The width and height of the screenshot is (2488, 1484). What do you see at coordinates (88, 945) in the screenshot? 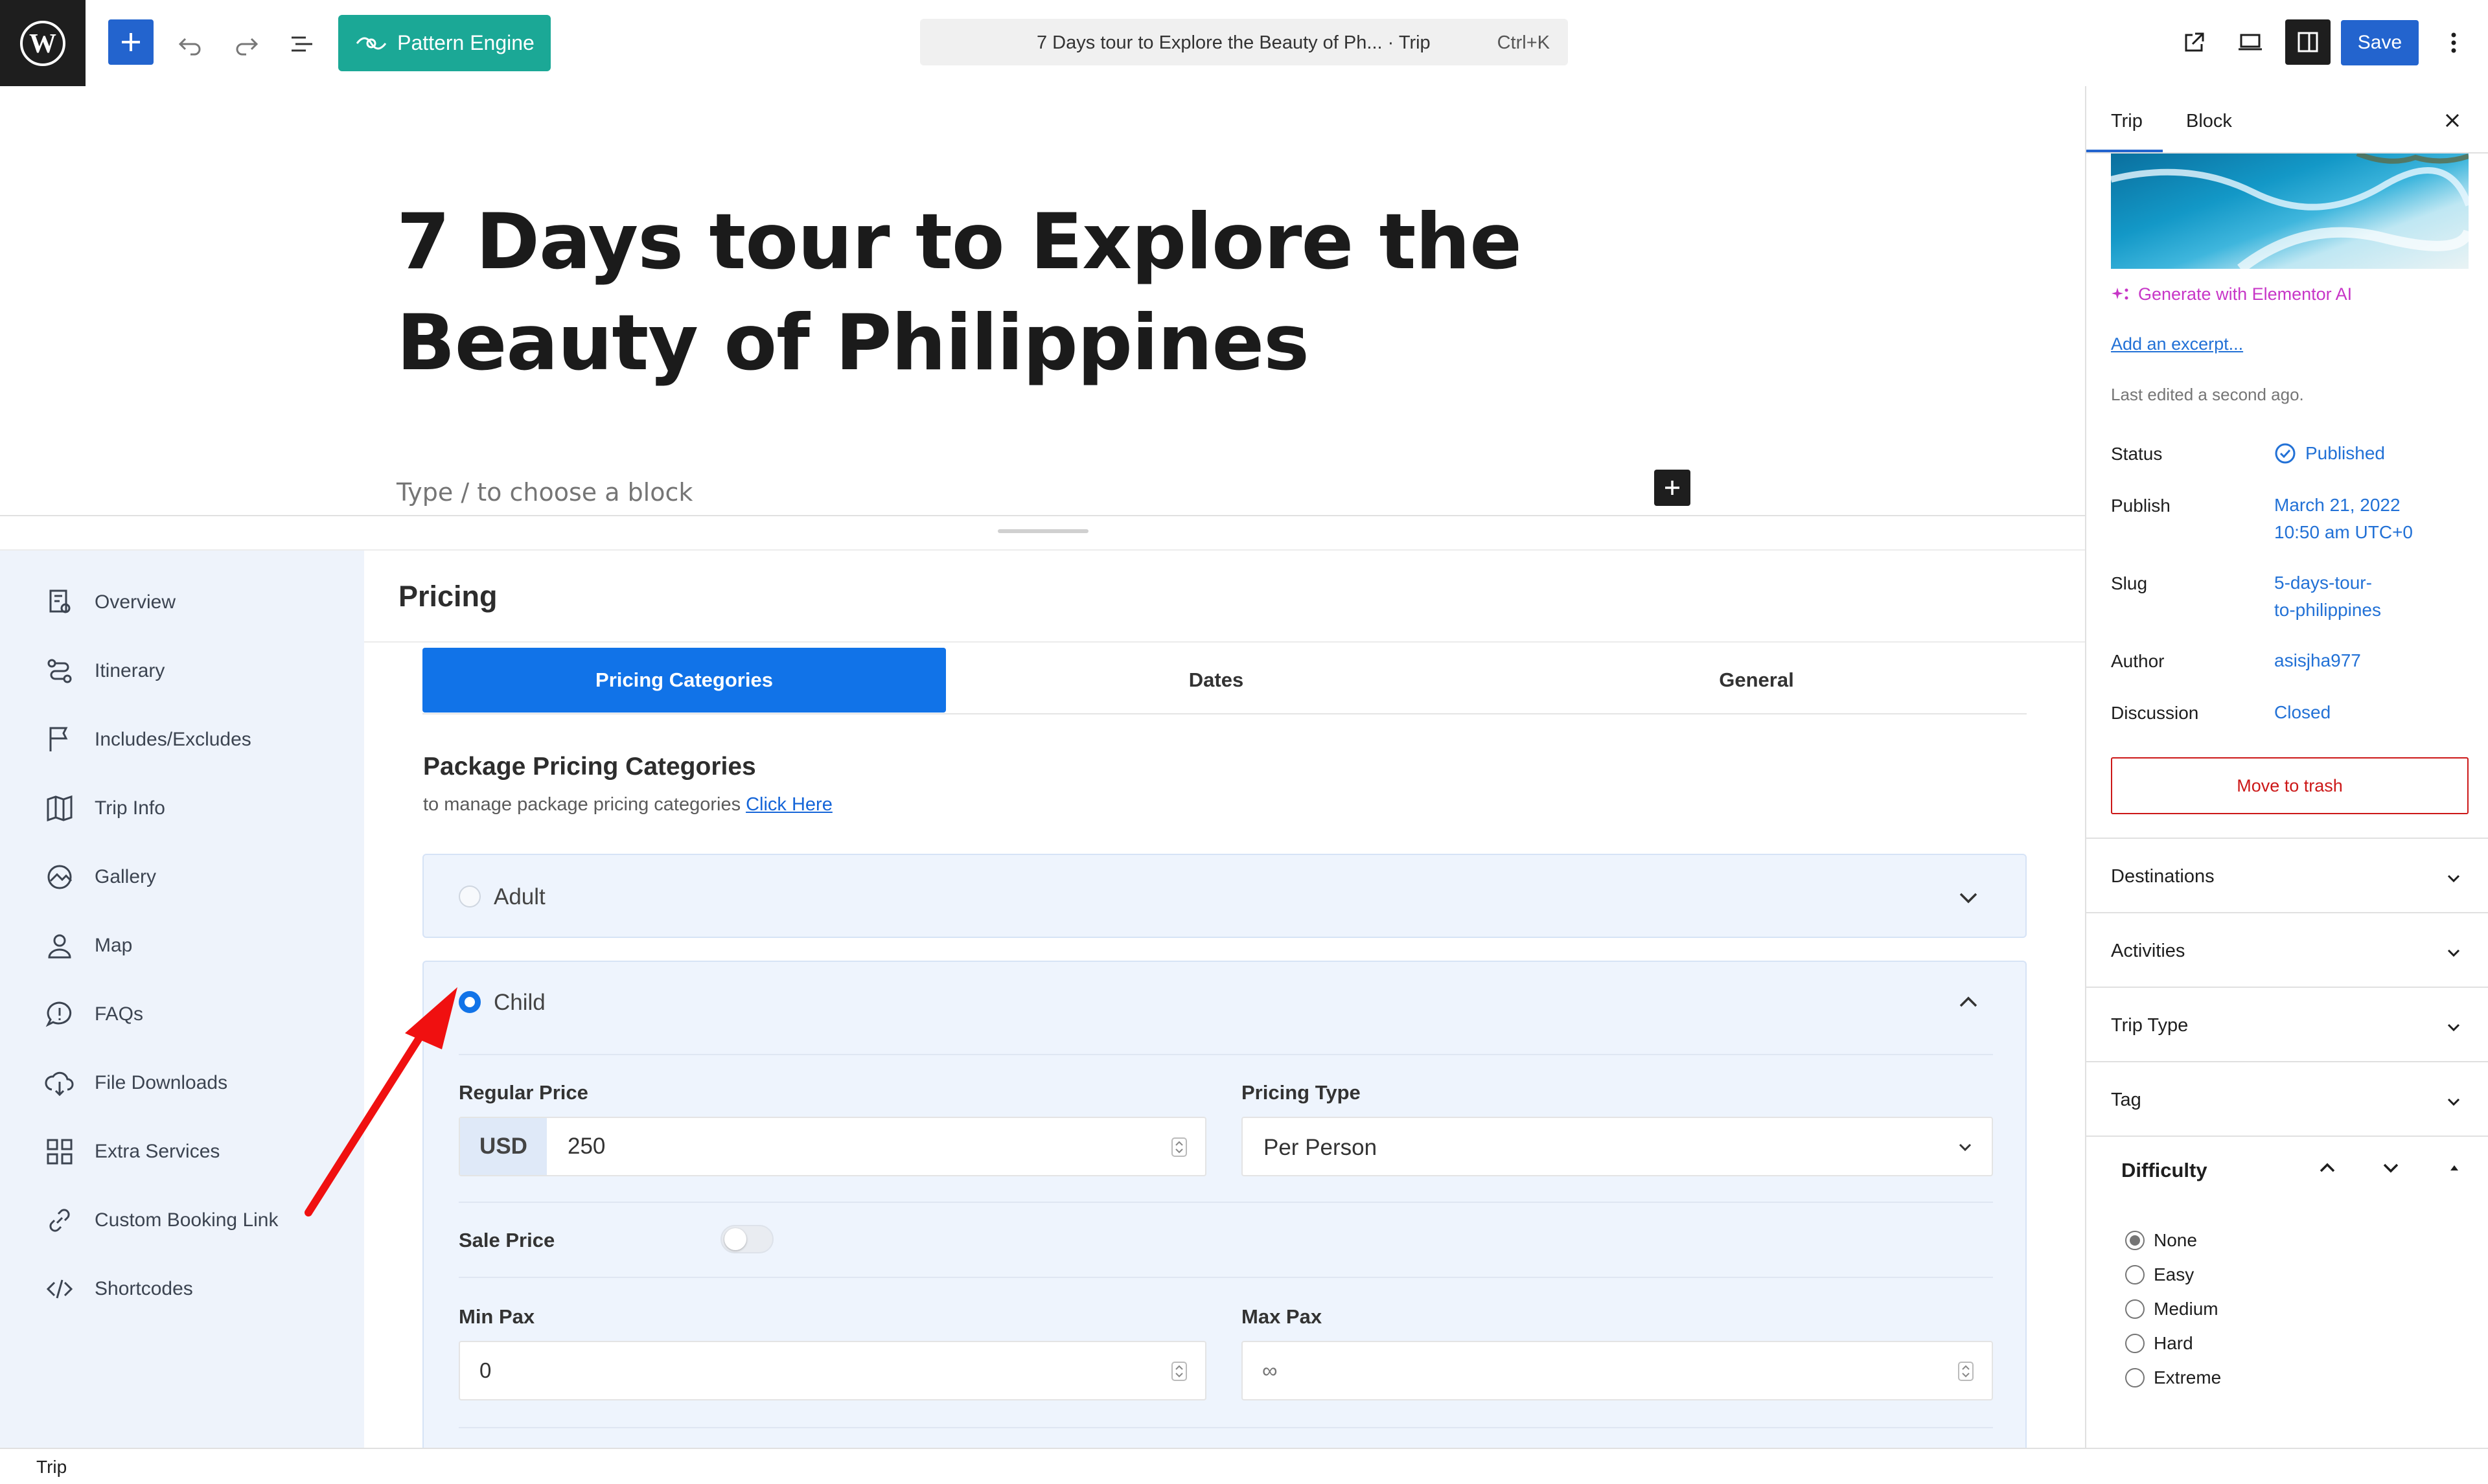
I see `nav-item-map: Map` at bounding box center [88, 945].